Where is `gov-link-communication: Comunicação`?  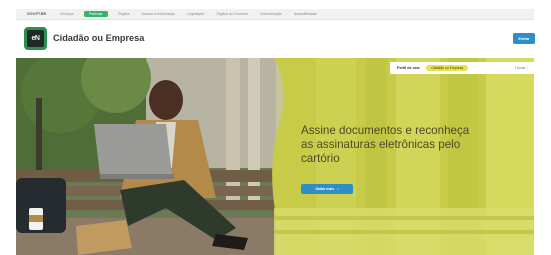
gov-link-communication: Comunicação is located at coordinates (271, 14).